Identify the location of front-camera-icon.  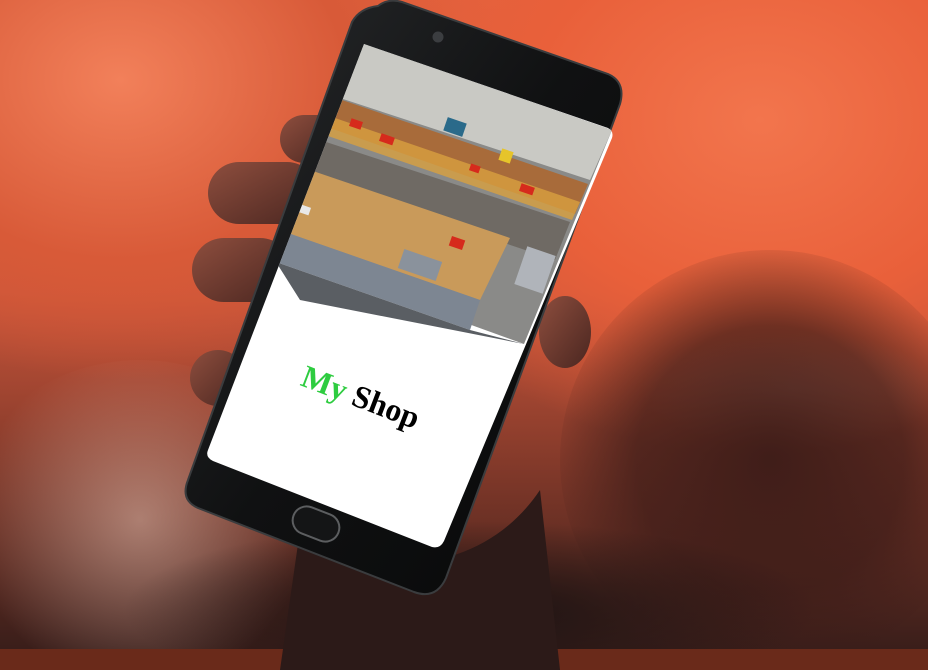
(438, 37).